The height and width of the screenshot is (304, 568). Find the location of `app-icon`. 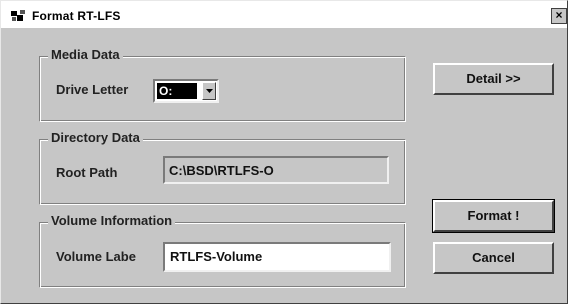

app-icon is located at coordinates (19, 16).